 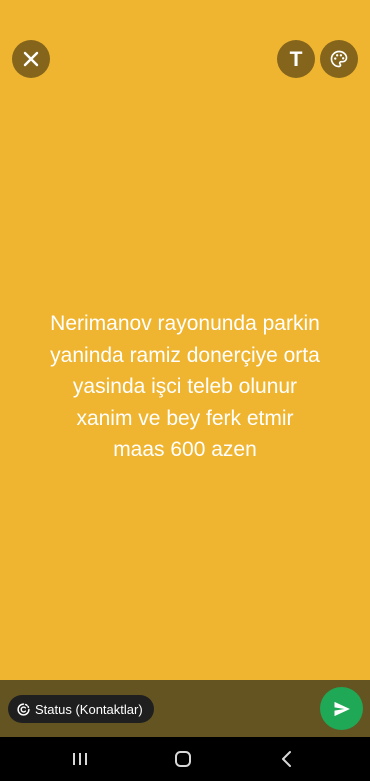 I want to click on recents-icon, so click(x=80, y=759).